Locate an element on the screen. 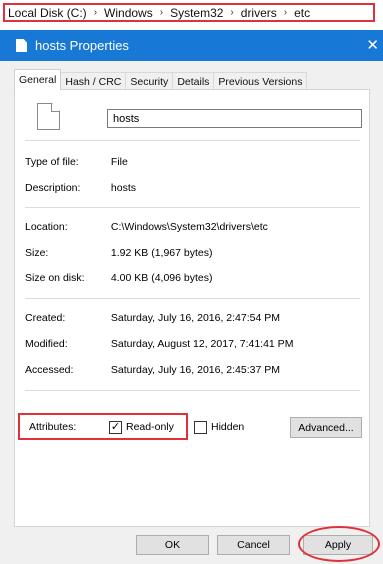  tab-hash-crc: Hash / CRC is located at coordinates (93, 81).